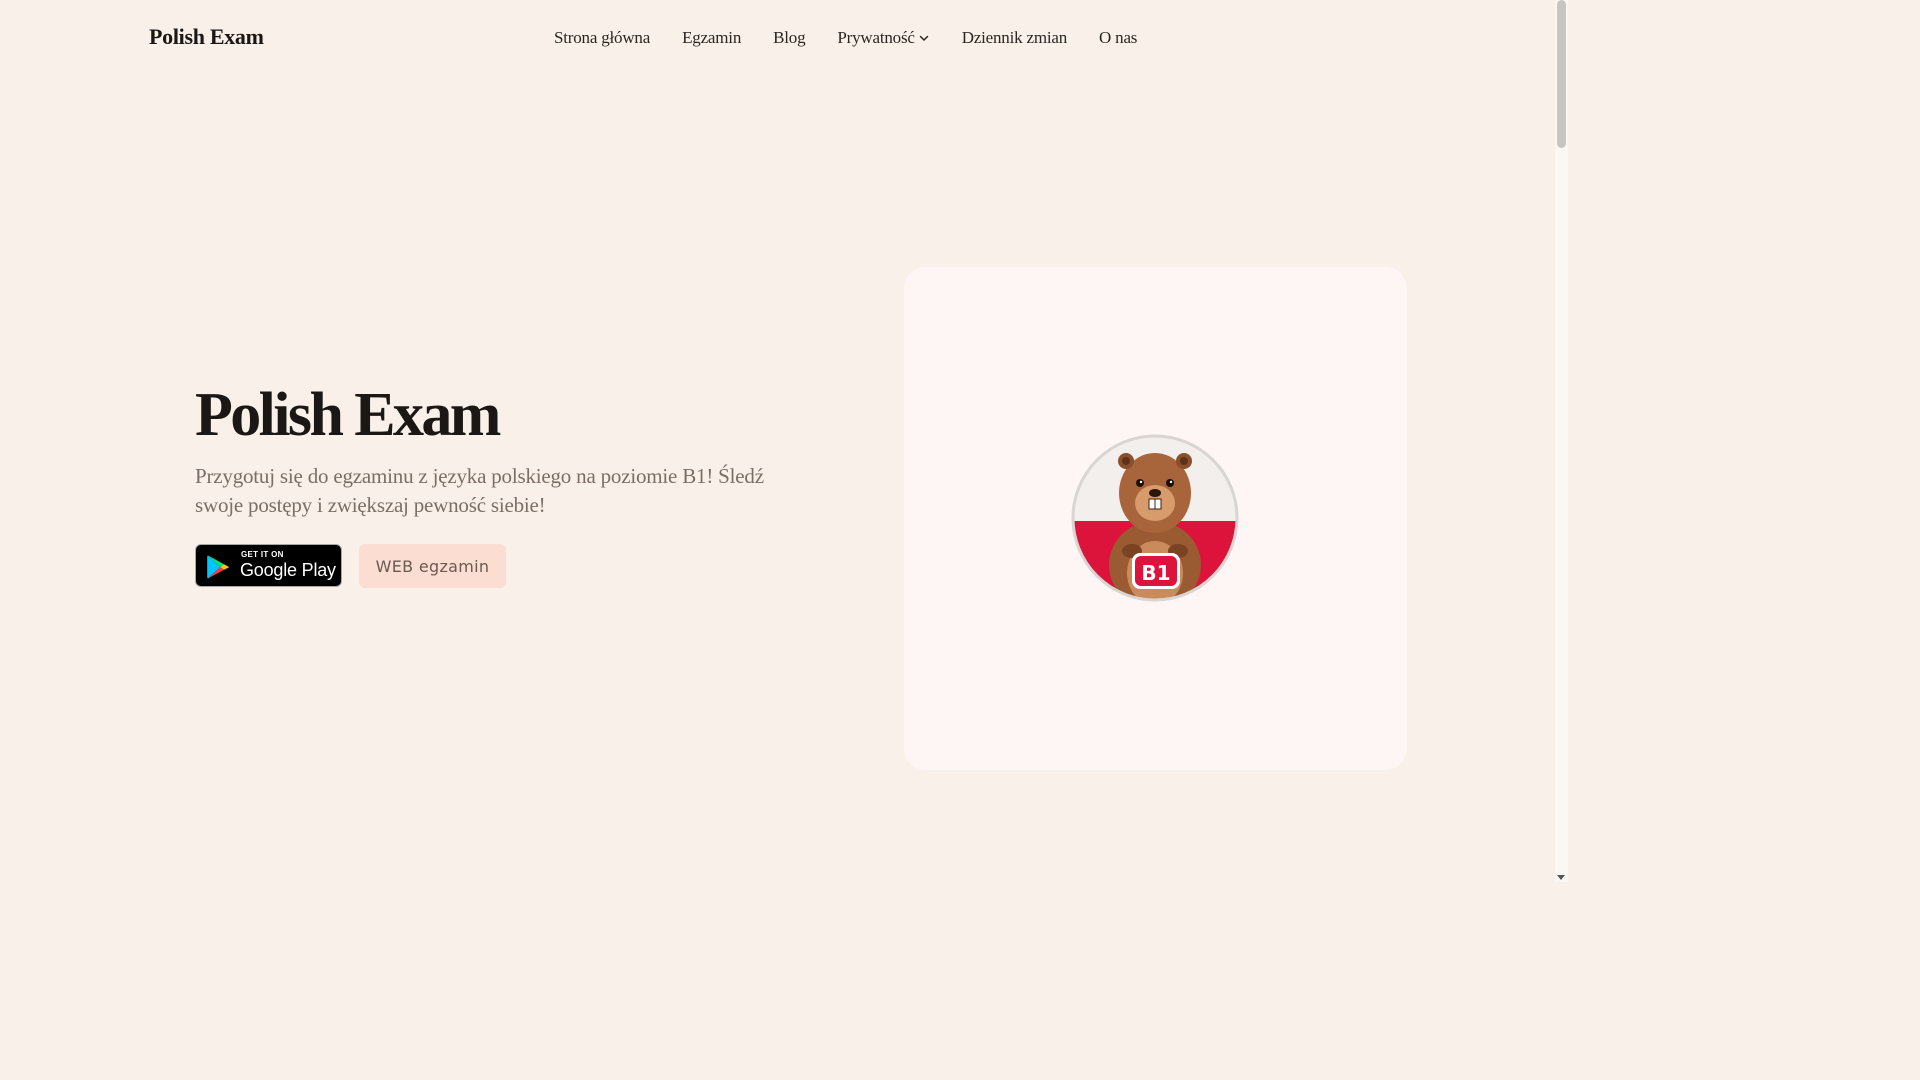 This screenshot has width=1920, height=1080. Describe the element at coordinates (923, 38) in the screenshot. I see `chevron-down-icon` at that location.